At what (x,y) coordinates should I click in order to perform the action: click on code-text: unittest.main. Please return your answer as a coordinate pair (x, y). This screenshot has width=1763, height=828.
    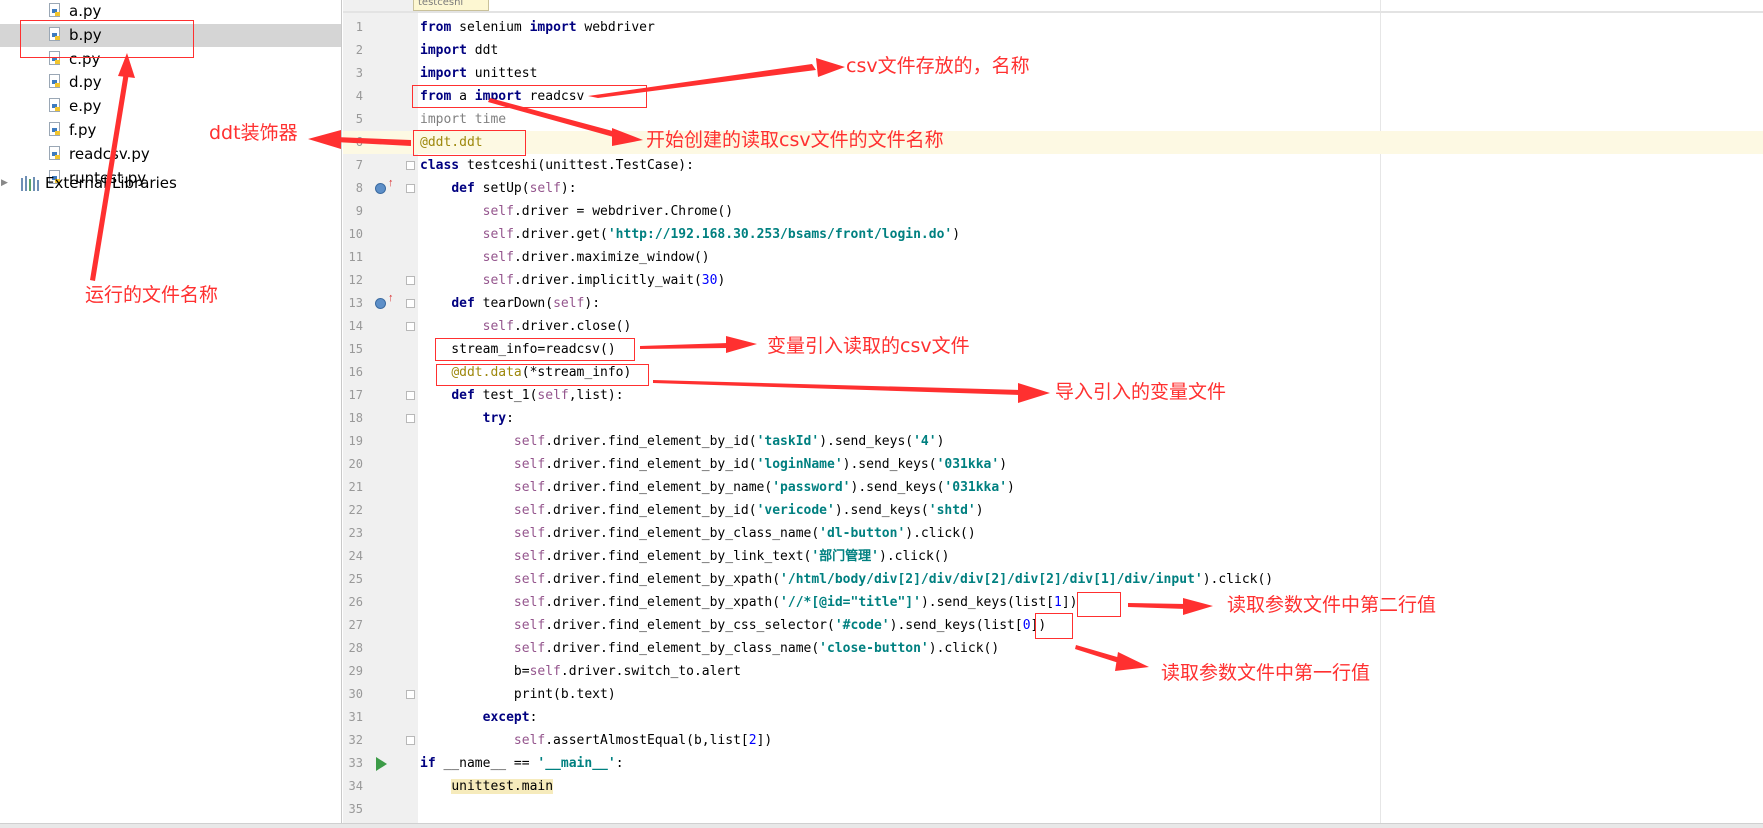
    Looking at the image, I should click on (487, 786).